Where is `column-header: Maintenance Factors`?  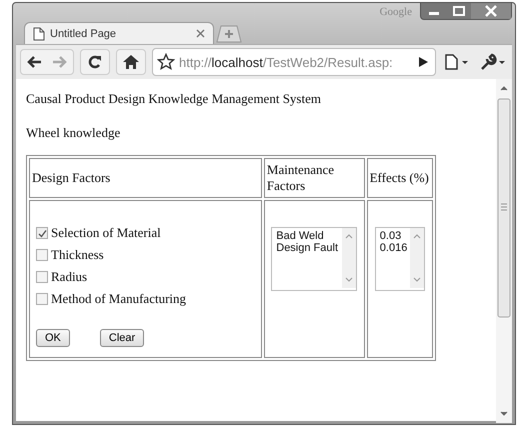
column-header: Maintenance Factors is located at coordinates (314, 178).